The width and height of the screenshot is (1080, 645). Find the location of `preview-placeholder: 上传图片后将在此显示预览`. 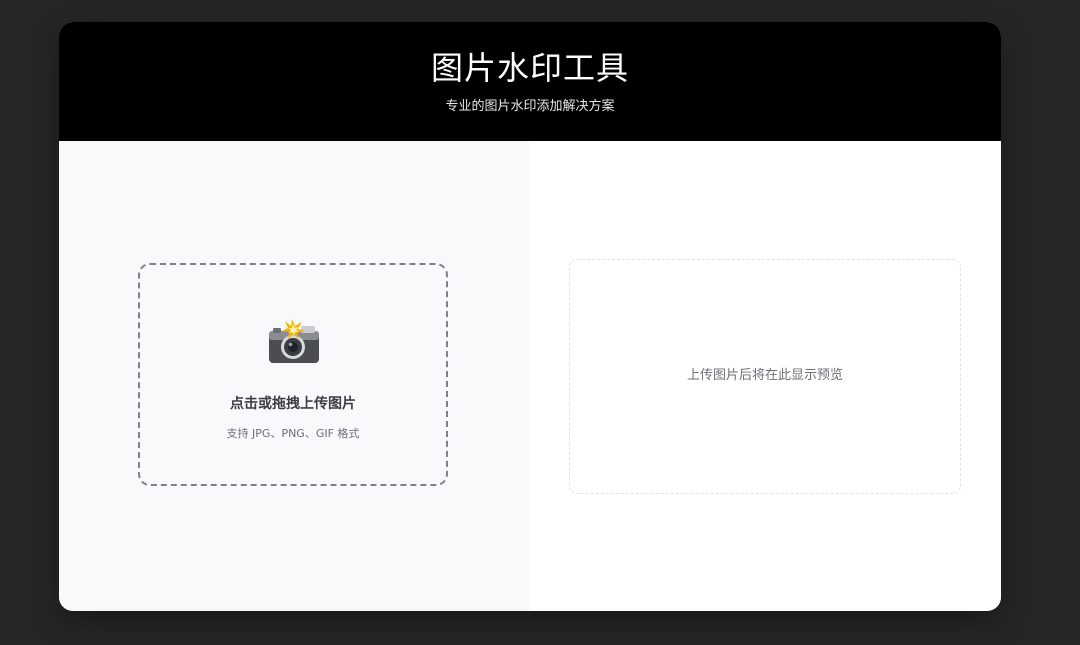

preview-placeholder: 上传图片后将在此显示预览 is located at coordinates (764, 375).